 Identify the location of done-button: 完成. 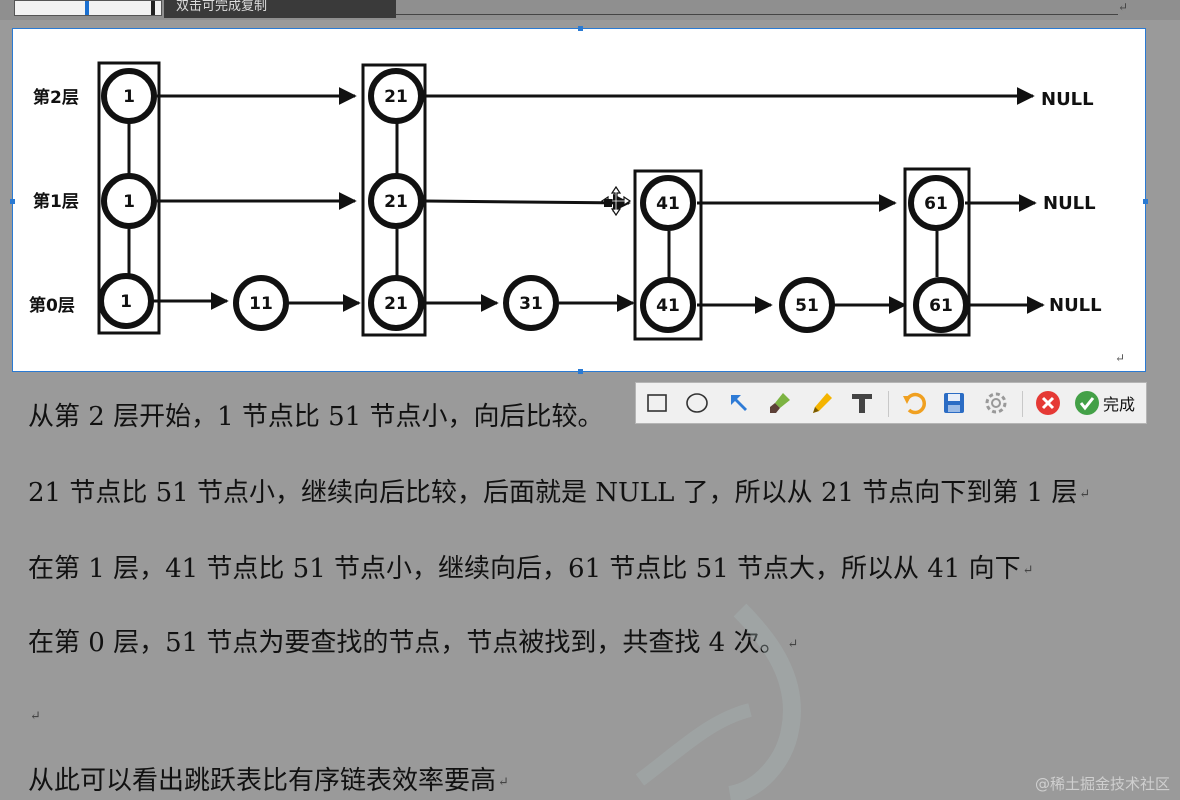
(1109, 403).